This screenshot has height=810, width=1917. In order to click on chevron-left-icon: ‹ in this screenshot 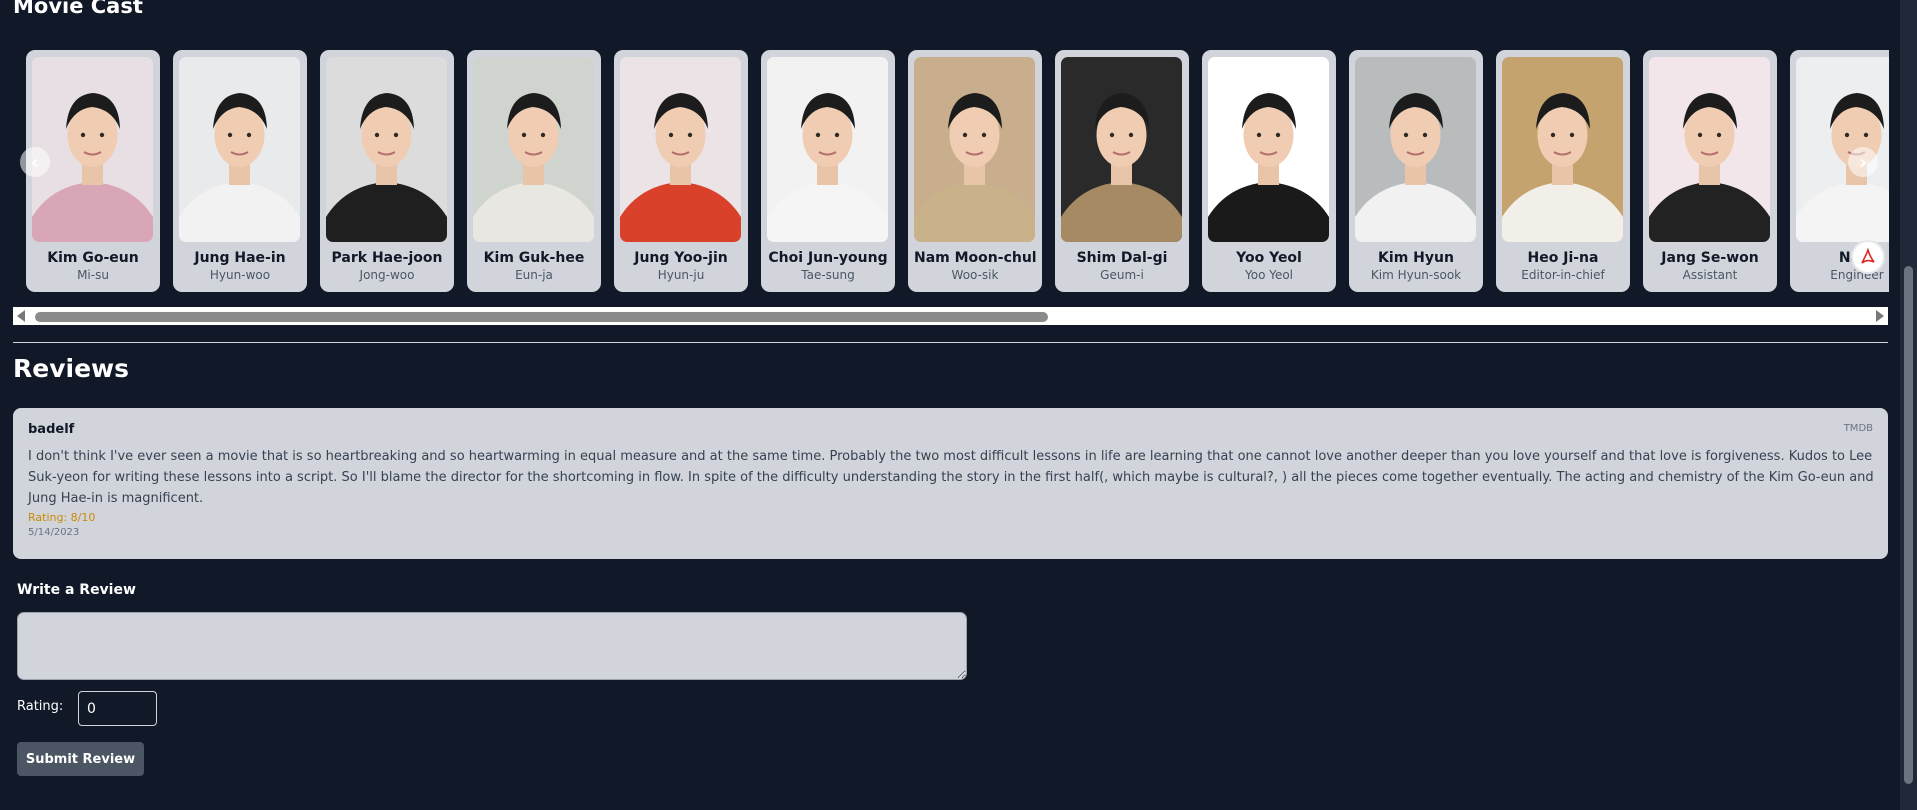, I will do `click(35, 162)`.